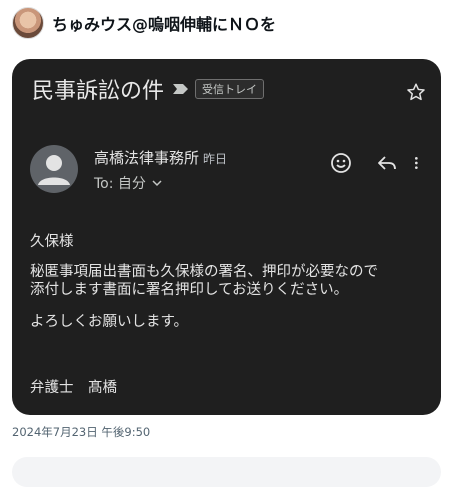  Describe the element at coordinates (419, 163) in the screenshot. I see `more-vert-icon` at that location.